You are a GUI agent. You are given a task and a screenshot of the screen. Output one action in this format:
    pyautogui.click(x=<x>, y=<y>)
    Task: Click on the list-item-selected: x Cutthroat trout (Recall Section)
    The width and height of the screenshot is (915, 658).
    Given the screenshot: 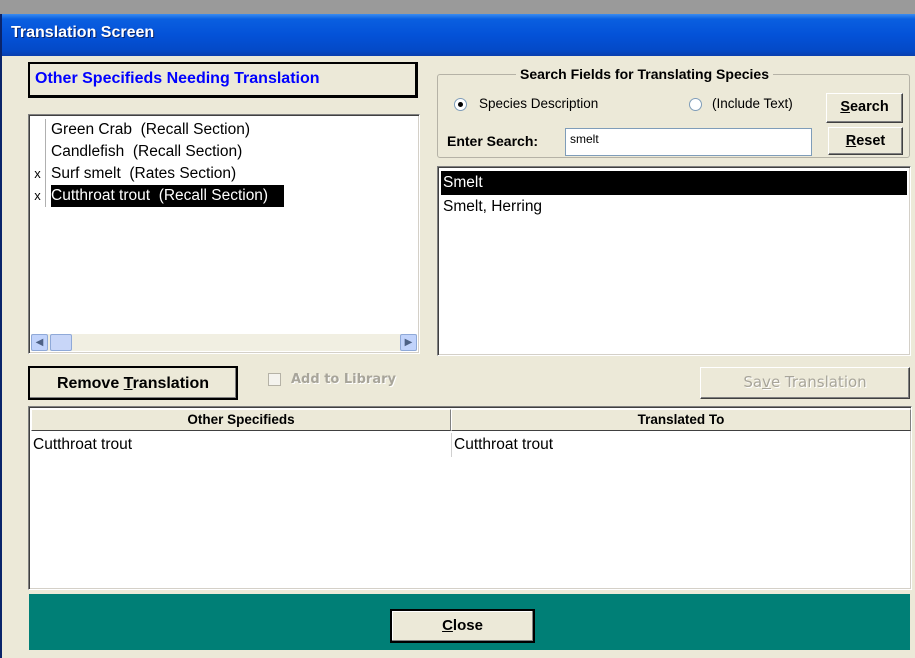 What is the action you would take?
    pyautogui.click(x=224, y=196)
    